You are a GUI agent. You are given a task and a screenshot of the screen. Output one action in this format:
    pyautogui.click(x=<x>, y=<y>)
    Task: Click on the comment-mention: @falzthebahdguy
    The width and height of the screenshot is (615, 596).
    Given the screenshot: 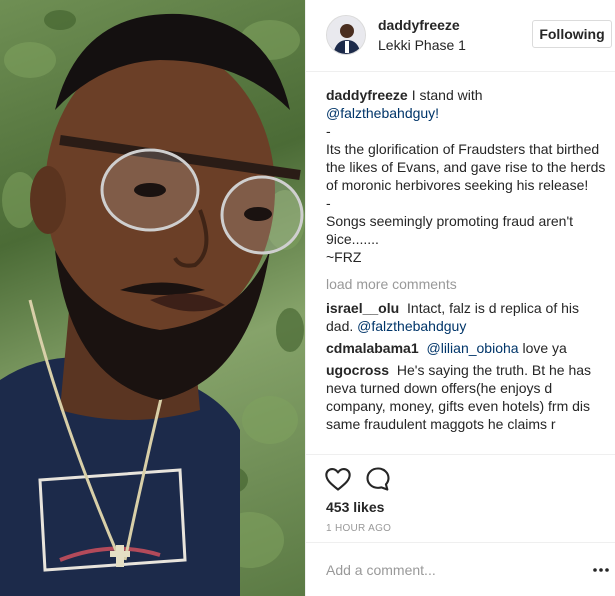 What is the action you would take?
    pyautogui.click(x=411, y=326)
    